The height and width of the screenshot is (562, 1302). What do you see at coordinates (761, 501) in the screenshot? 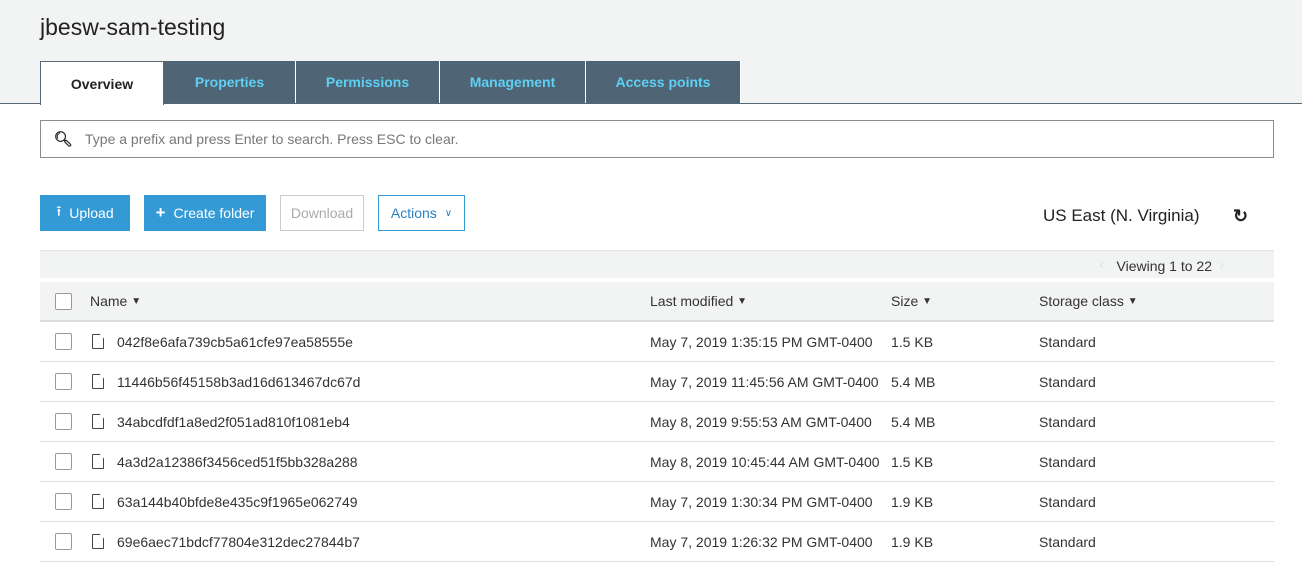
I see `last-modified: May 7, 2019 1:30:34 PM GMT-0400` at bounding box center [761, 501].